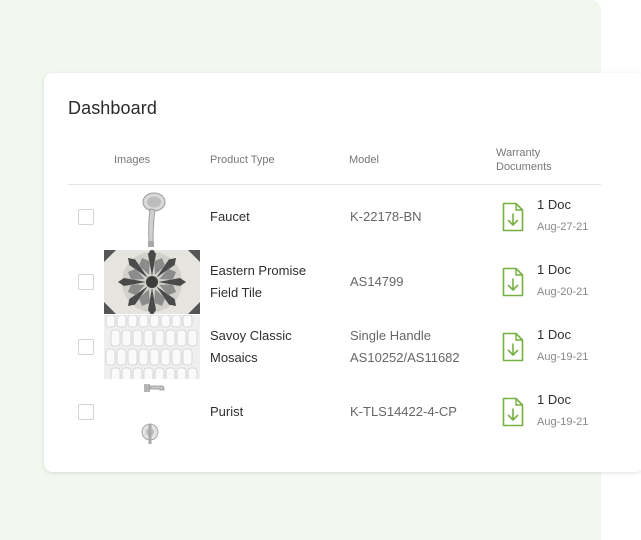  What do you see at coordinates (152, 412) in the screenshot?
I see `tub-spout-image` at bounding box center [152, 412].